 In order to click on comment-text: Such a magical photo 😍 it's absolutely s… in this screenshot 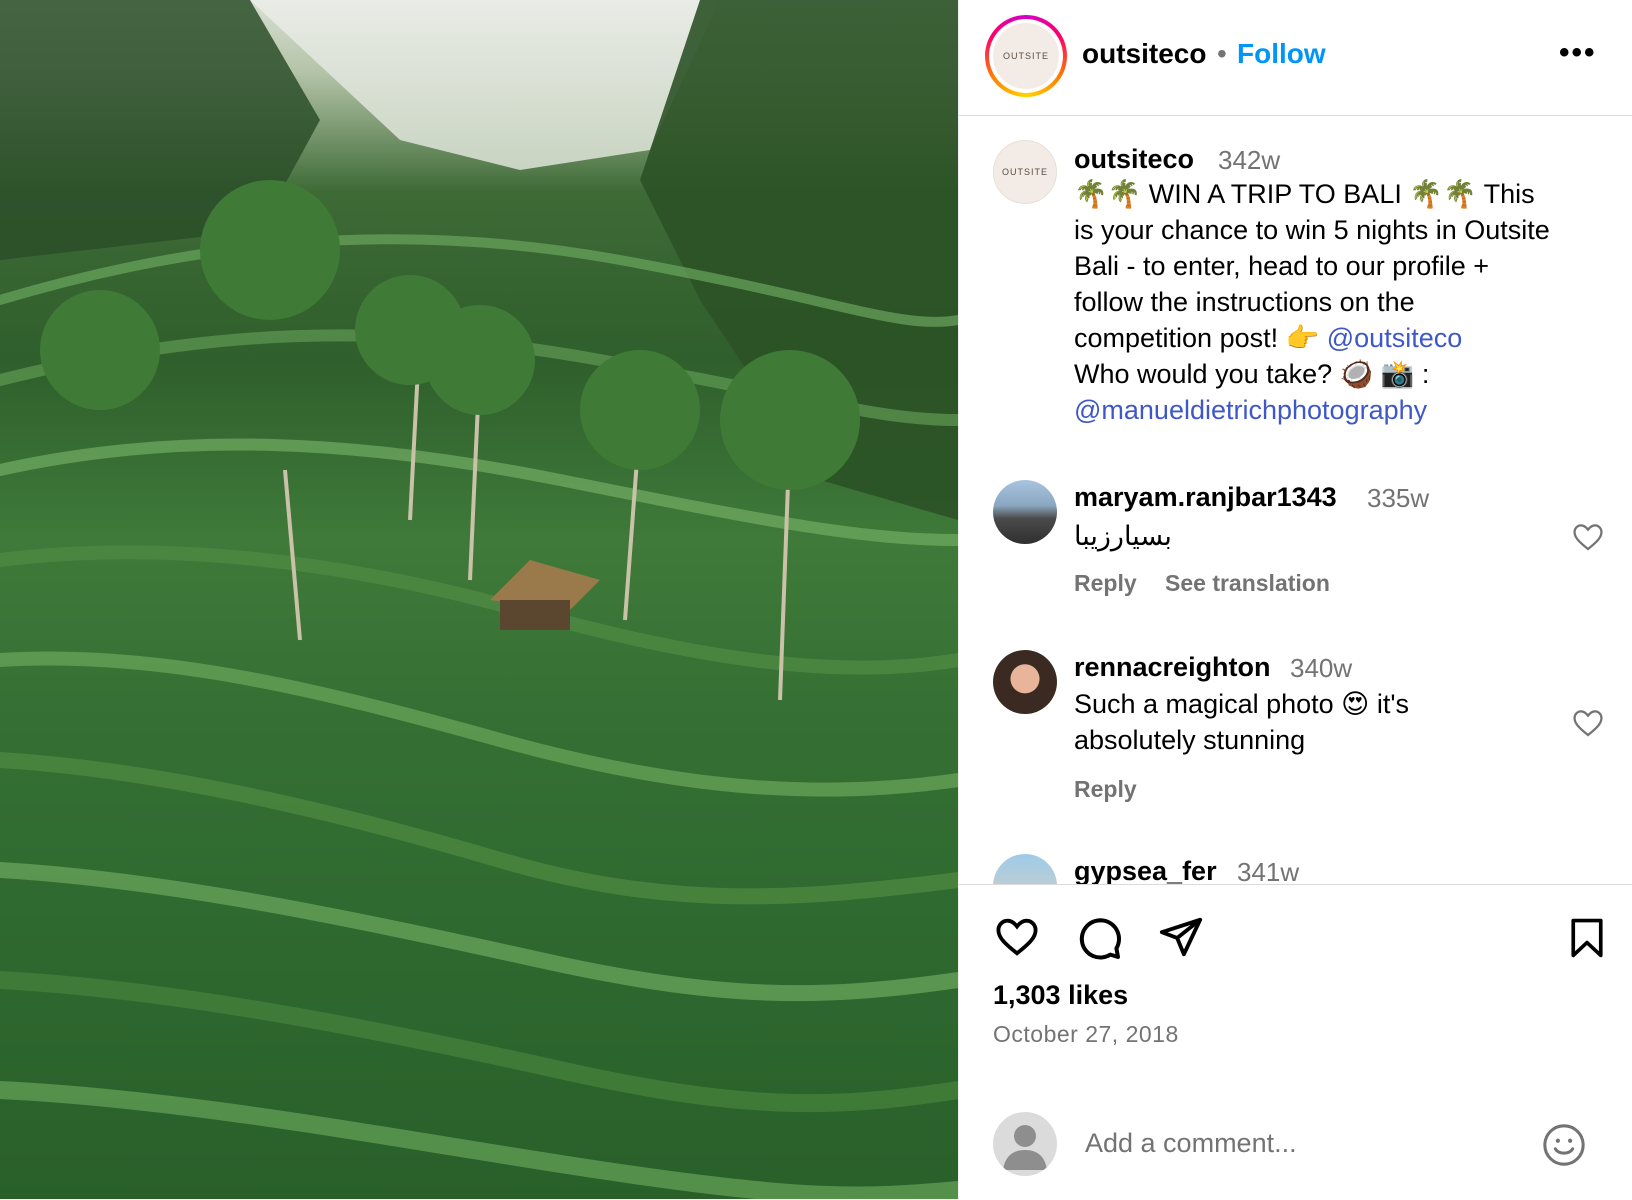, I will do `click(1241, 722)`.